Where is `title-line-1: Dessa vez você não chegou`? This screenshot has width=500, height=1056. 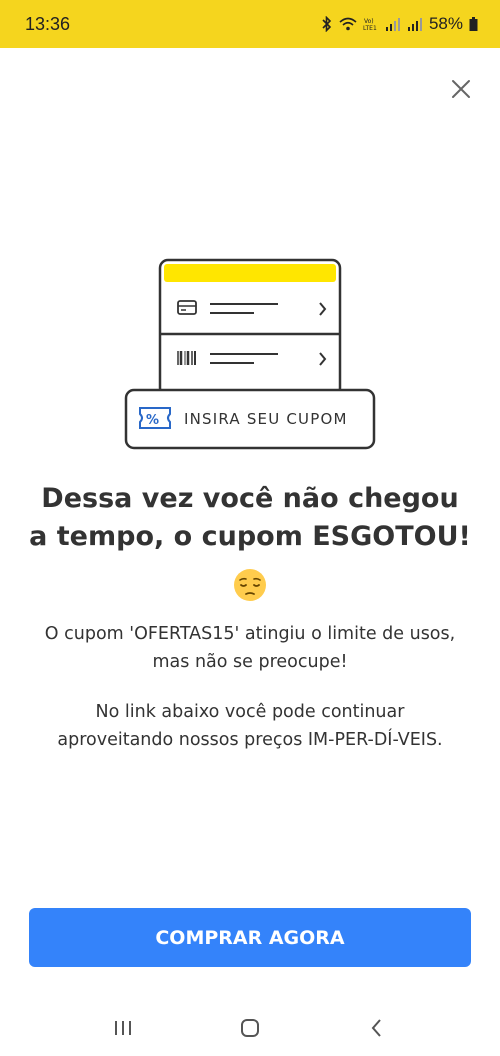 title-line-1: Dessa vez você não chegou is located at coordinates (250, 498).